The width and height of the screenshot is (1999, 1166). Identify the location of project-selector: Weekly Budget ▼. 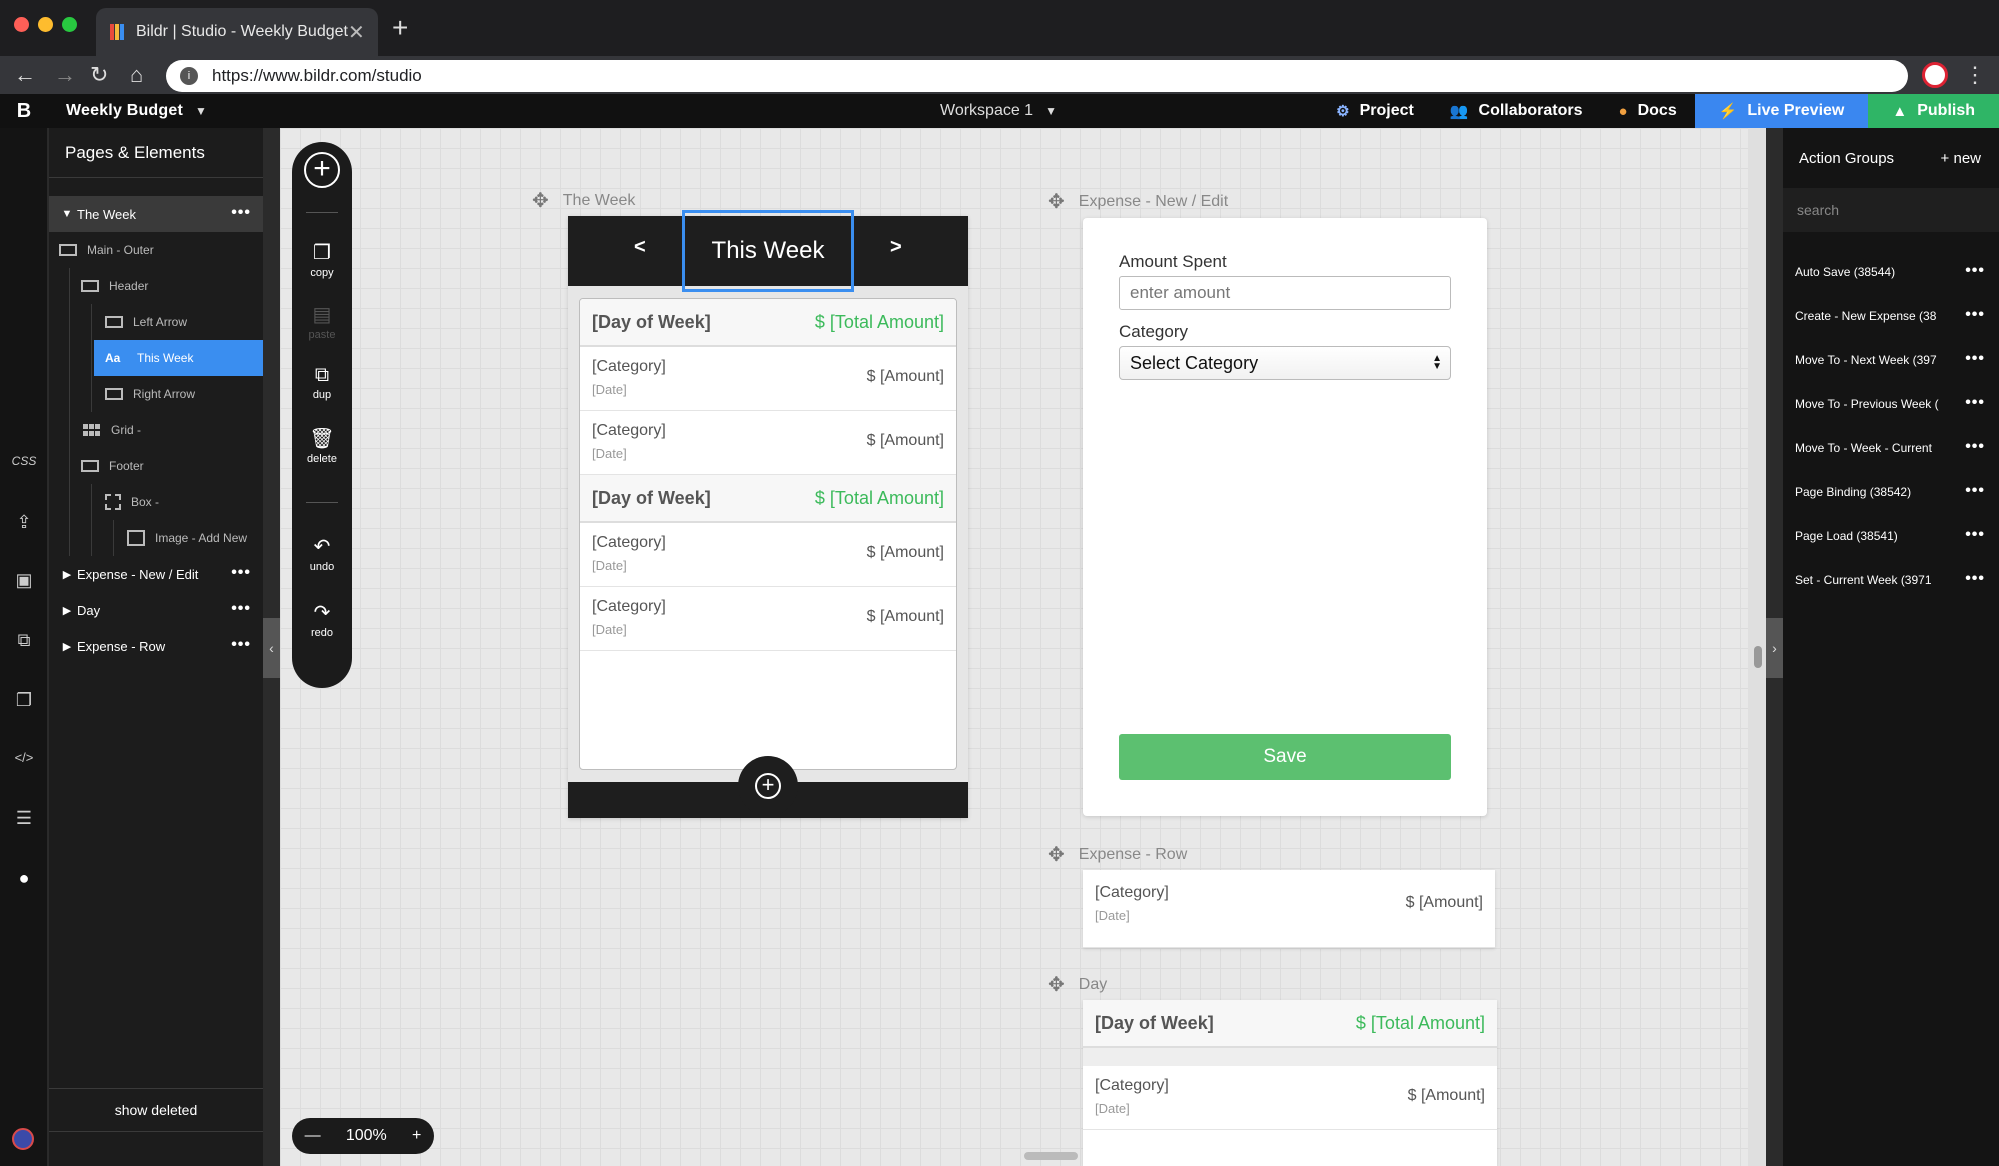
(136, 111).